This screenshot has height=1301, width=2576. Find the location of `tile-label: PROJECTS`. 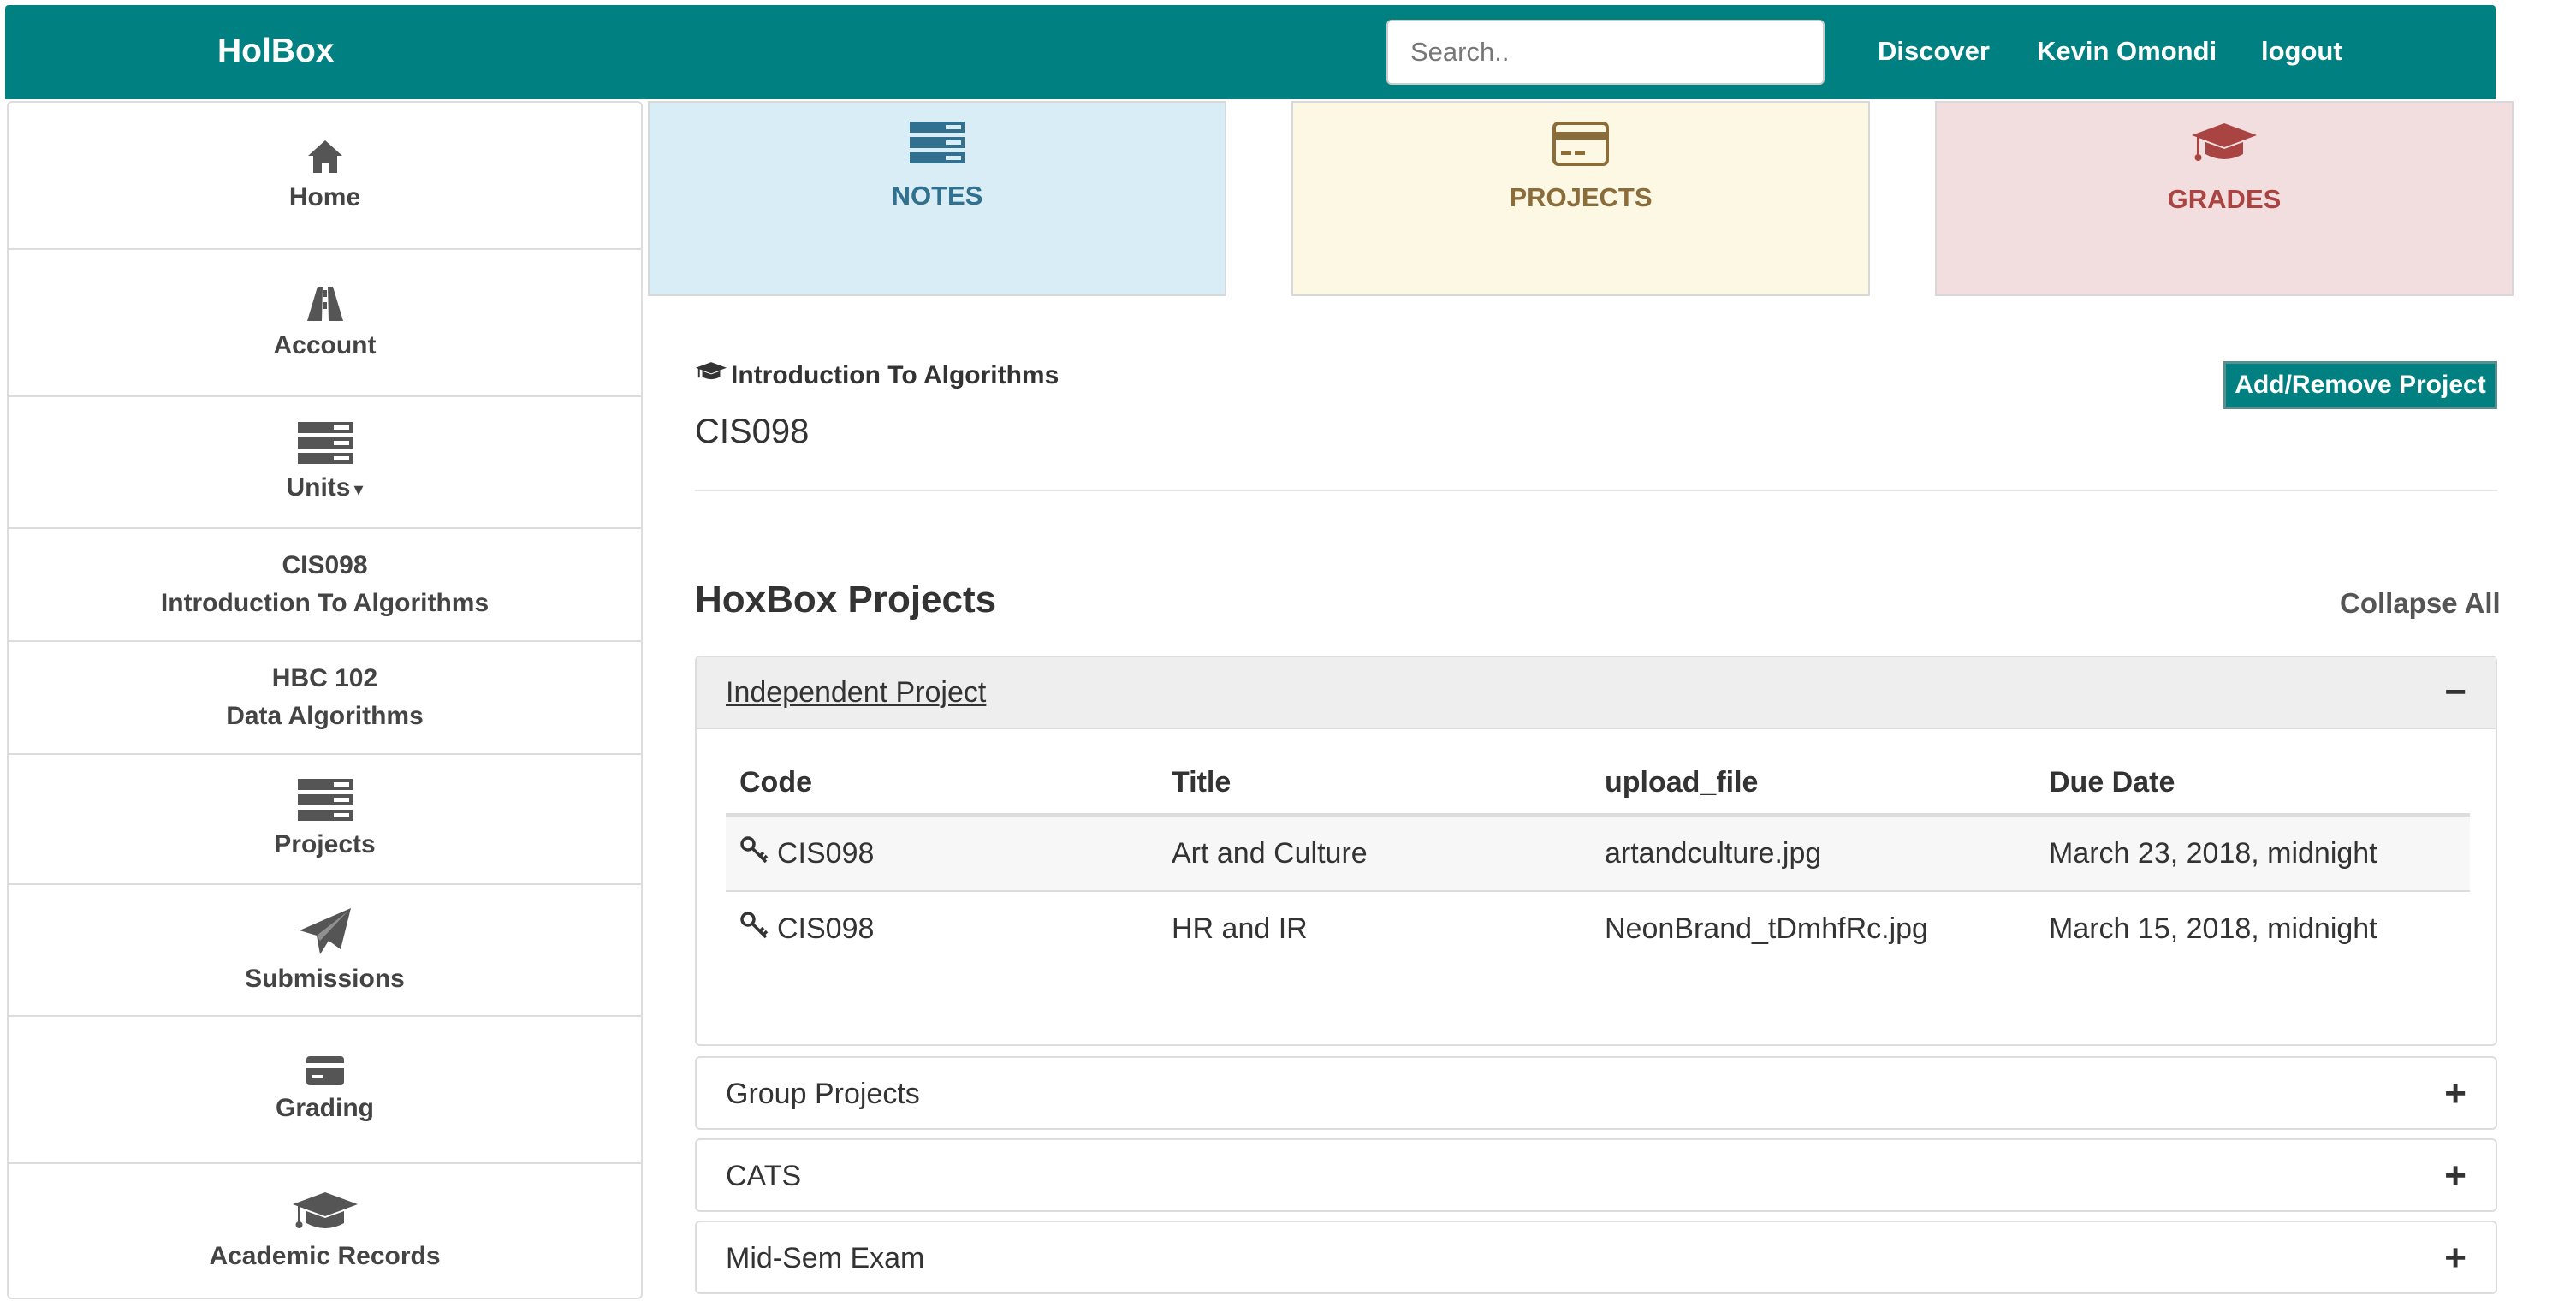

tile-label: PROJECTS is located at coordinates (1581, 197).